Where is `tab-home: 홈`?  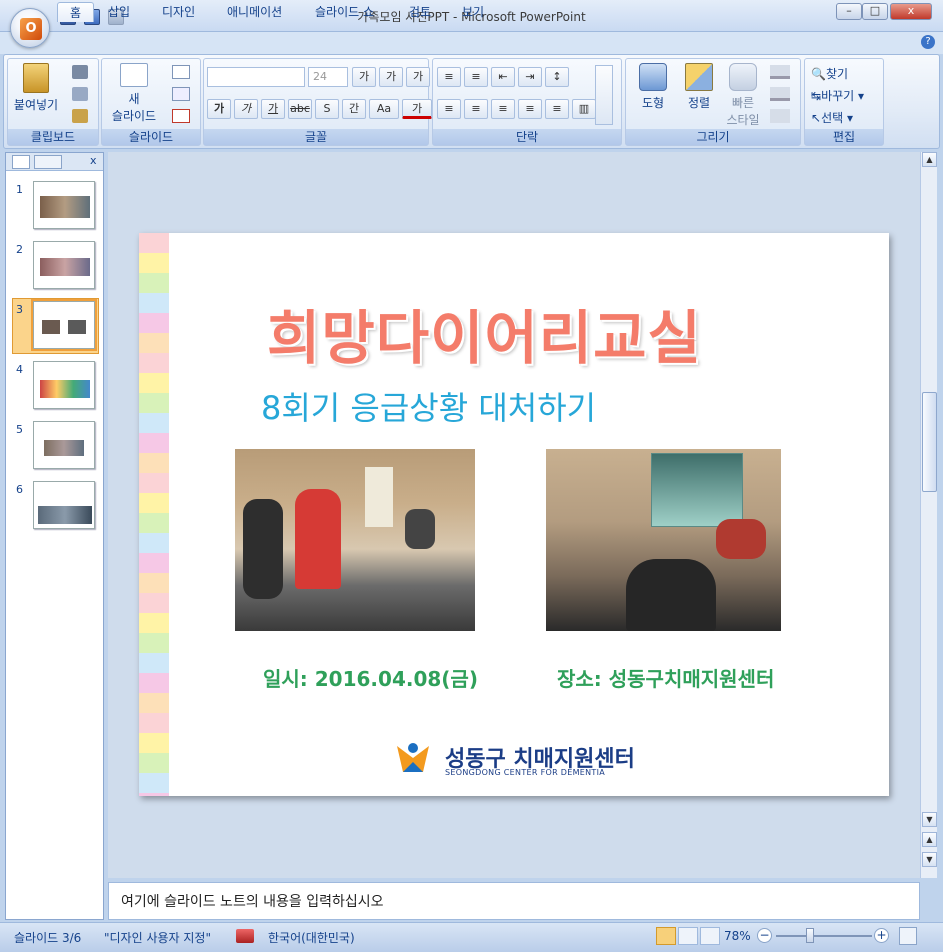 tab-home: 홈 is located at coordinates (76, 12).